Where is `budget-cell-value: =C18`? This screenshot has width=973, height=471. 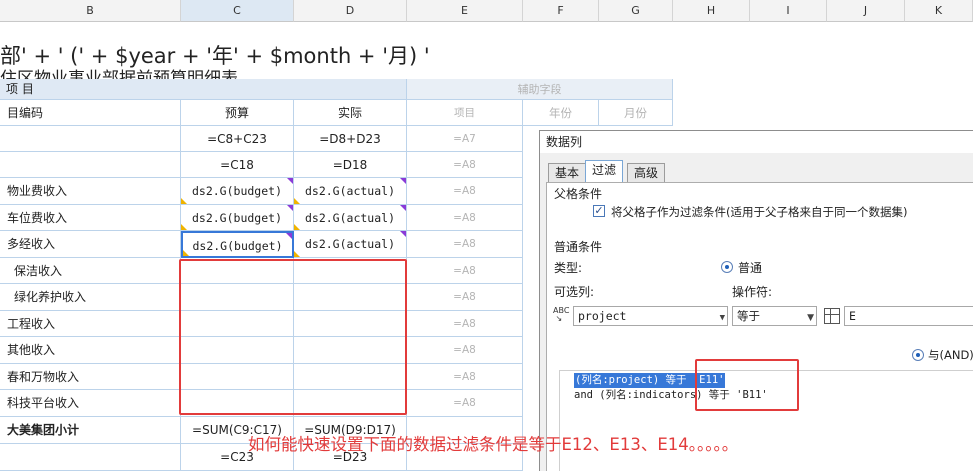 budget-cell-value: =C18 is located at coordinates (237, 165).